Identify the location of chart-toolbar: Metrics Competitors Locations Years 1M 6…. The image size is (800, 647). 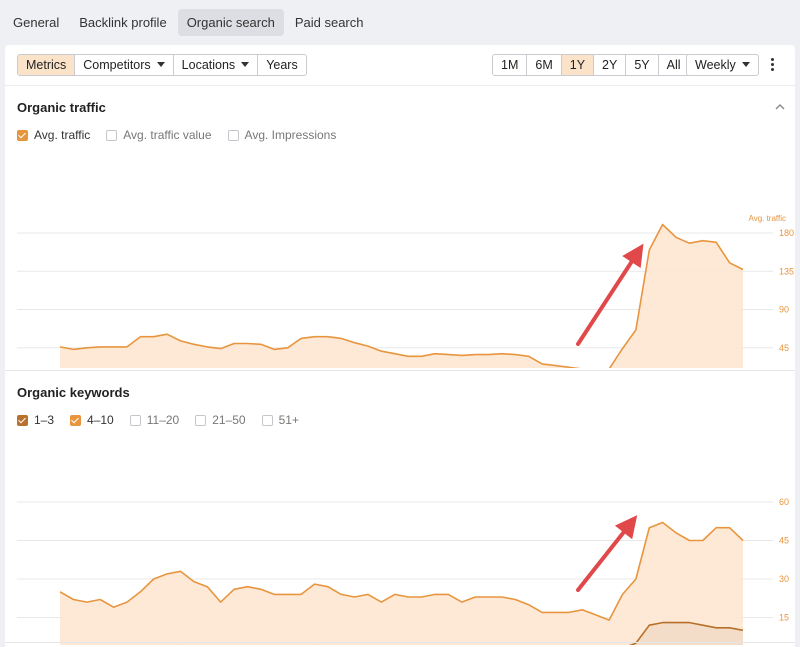
(400, 65).